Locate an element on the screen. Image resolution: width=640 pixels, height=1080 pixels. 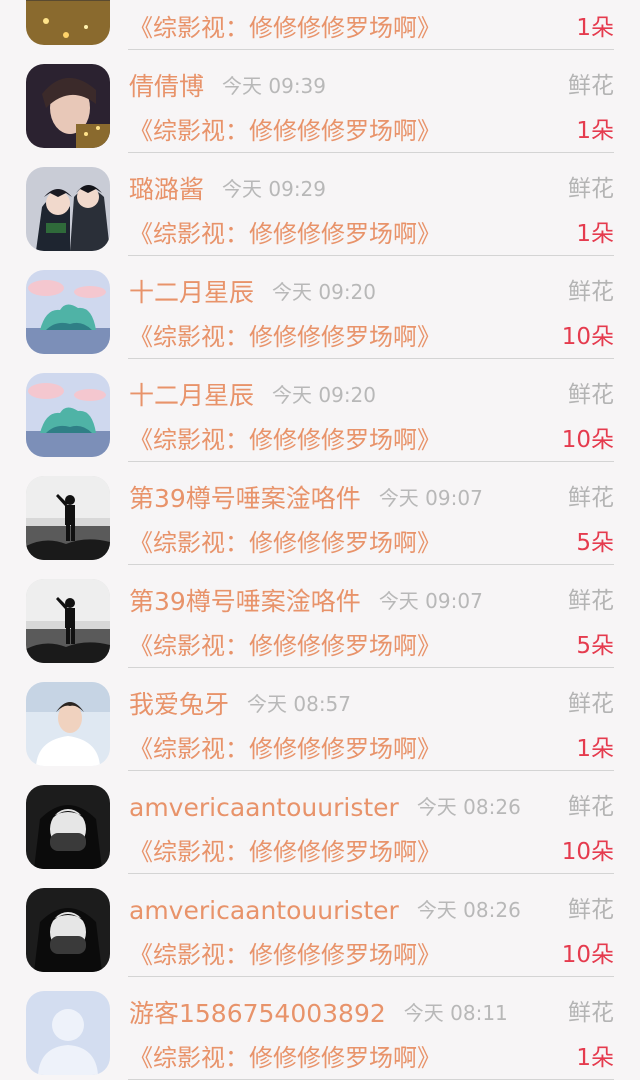
list-item: 璐潞酱 今天 09:29 鲜花 《综影视：修修修修罗场啊》 1朵 is located at coordinates (320, 199).